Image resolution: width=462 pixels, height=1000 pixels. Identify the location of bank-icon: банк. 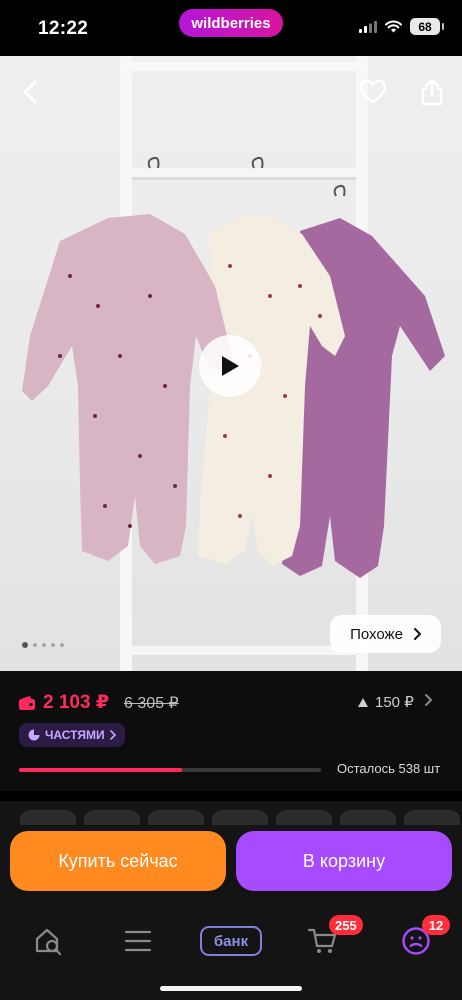
(231, 941).